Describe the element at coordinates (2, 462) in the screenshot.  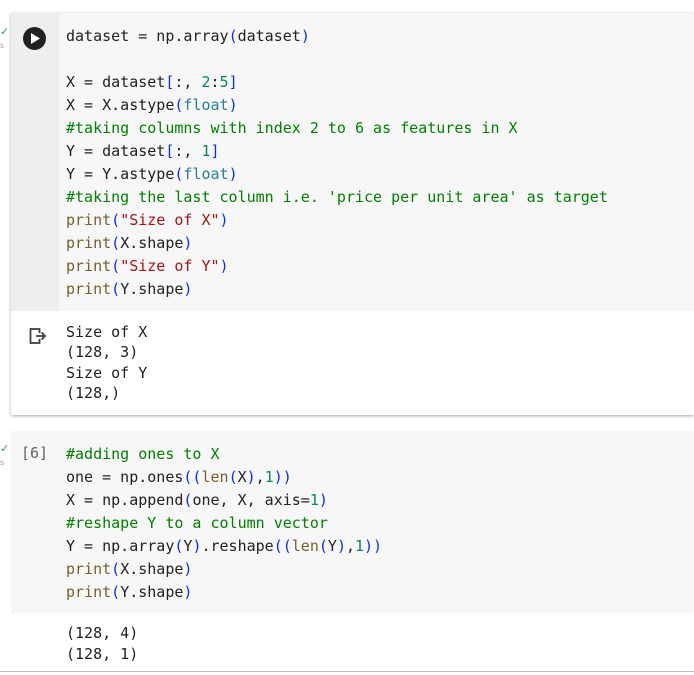
I see `exec-time-label-2: s` at that location.